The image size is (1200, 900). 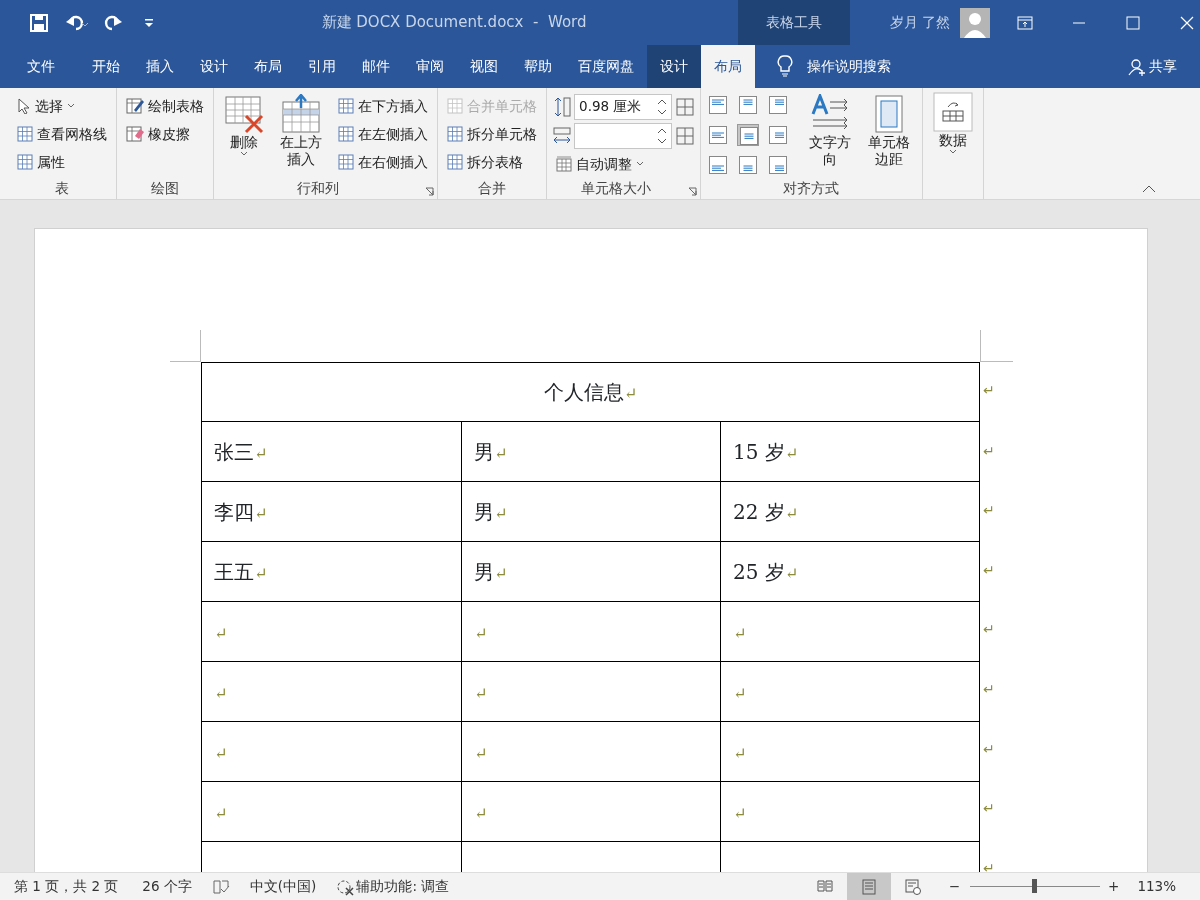 What do you see at coordinates (989, 511) in the screenshot?
I see `row-end-mark: ↵` at bounding box center [989, 511].